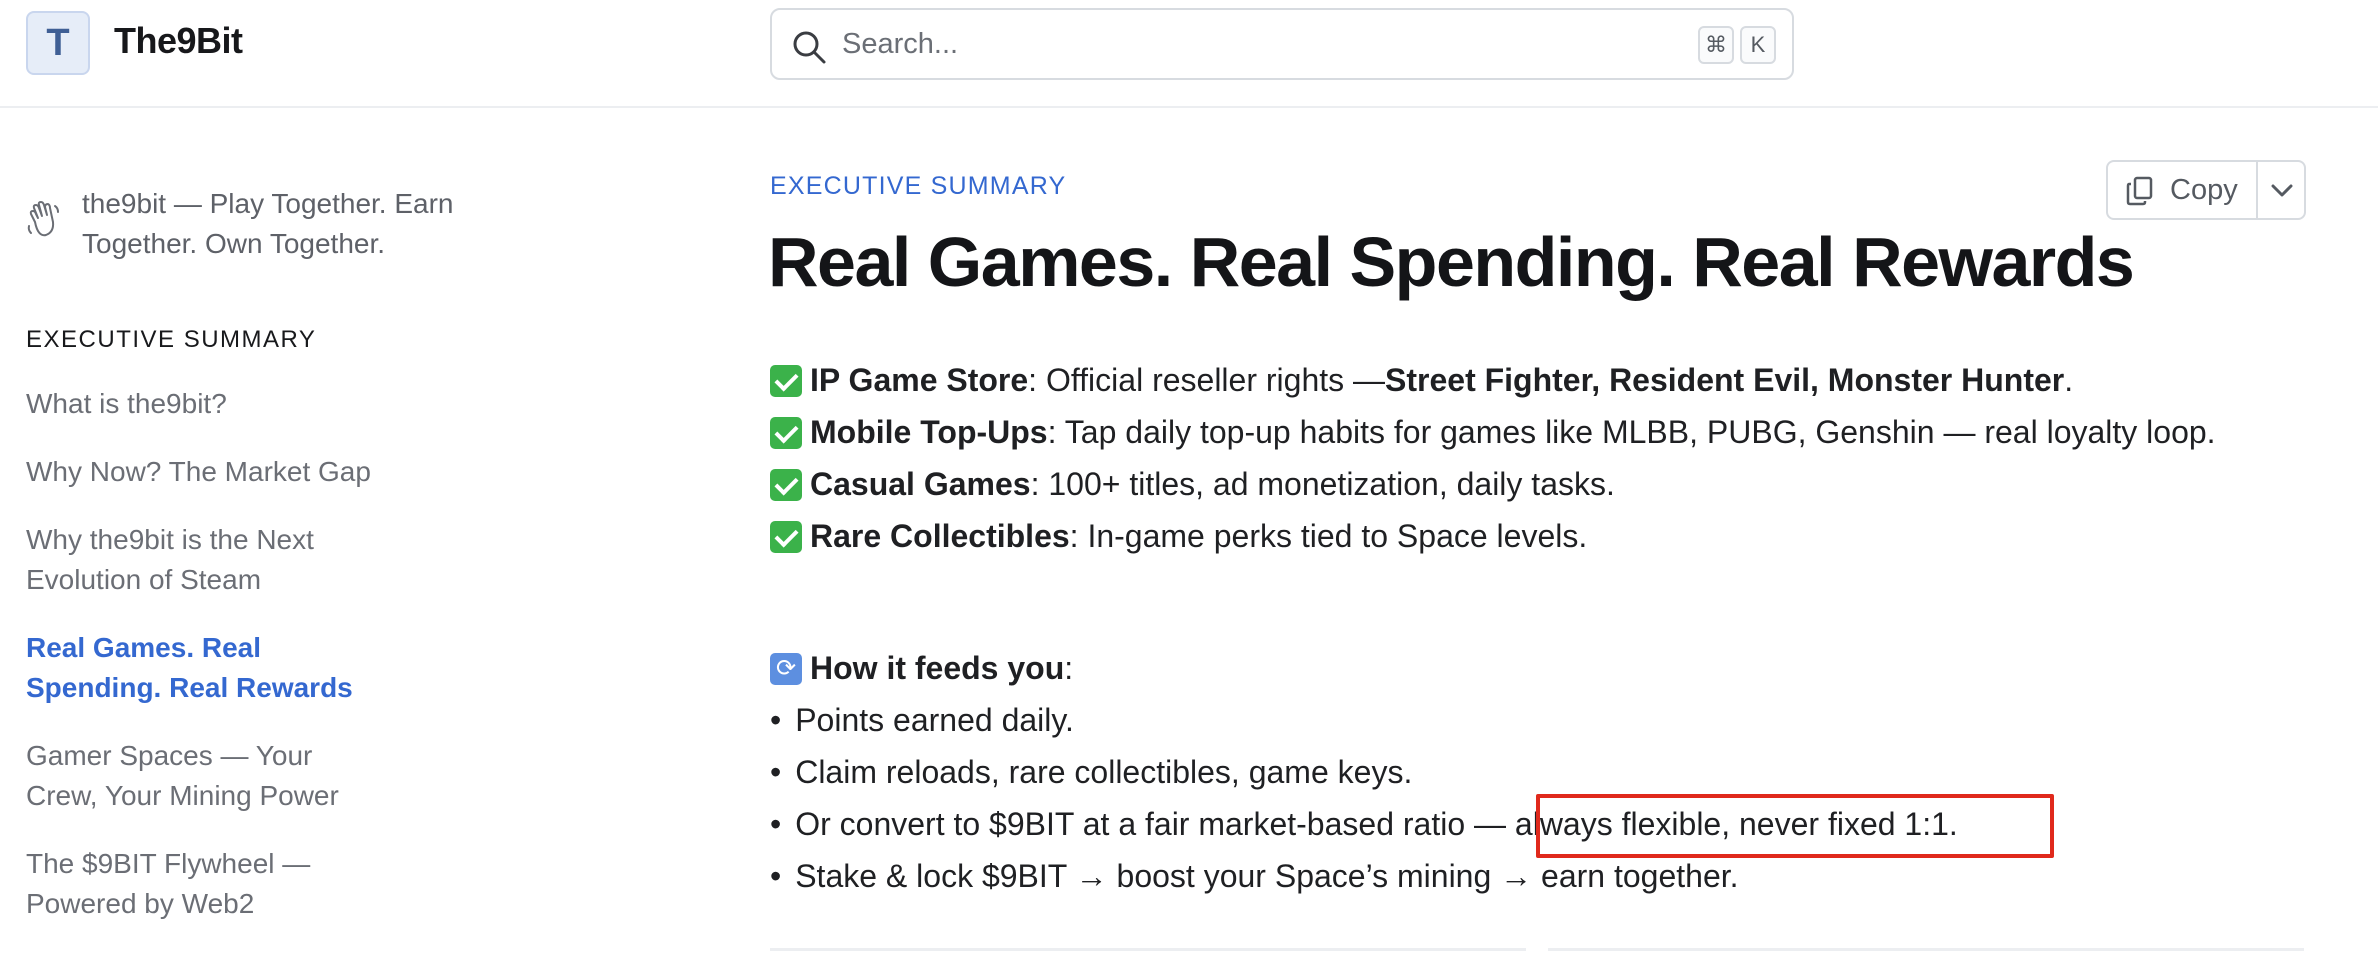 The width and height of the screenshot is (2378, 954). Describe the element at coordinates (920, 484) in the screenshot. I see `feature-title: Casual Games` at that location.